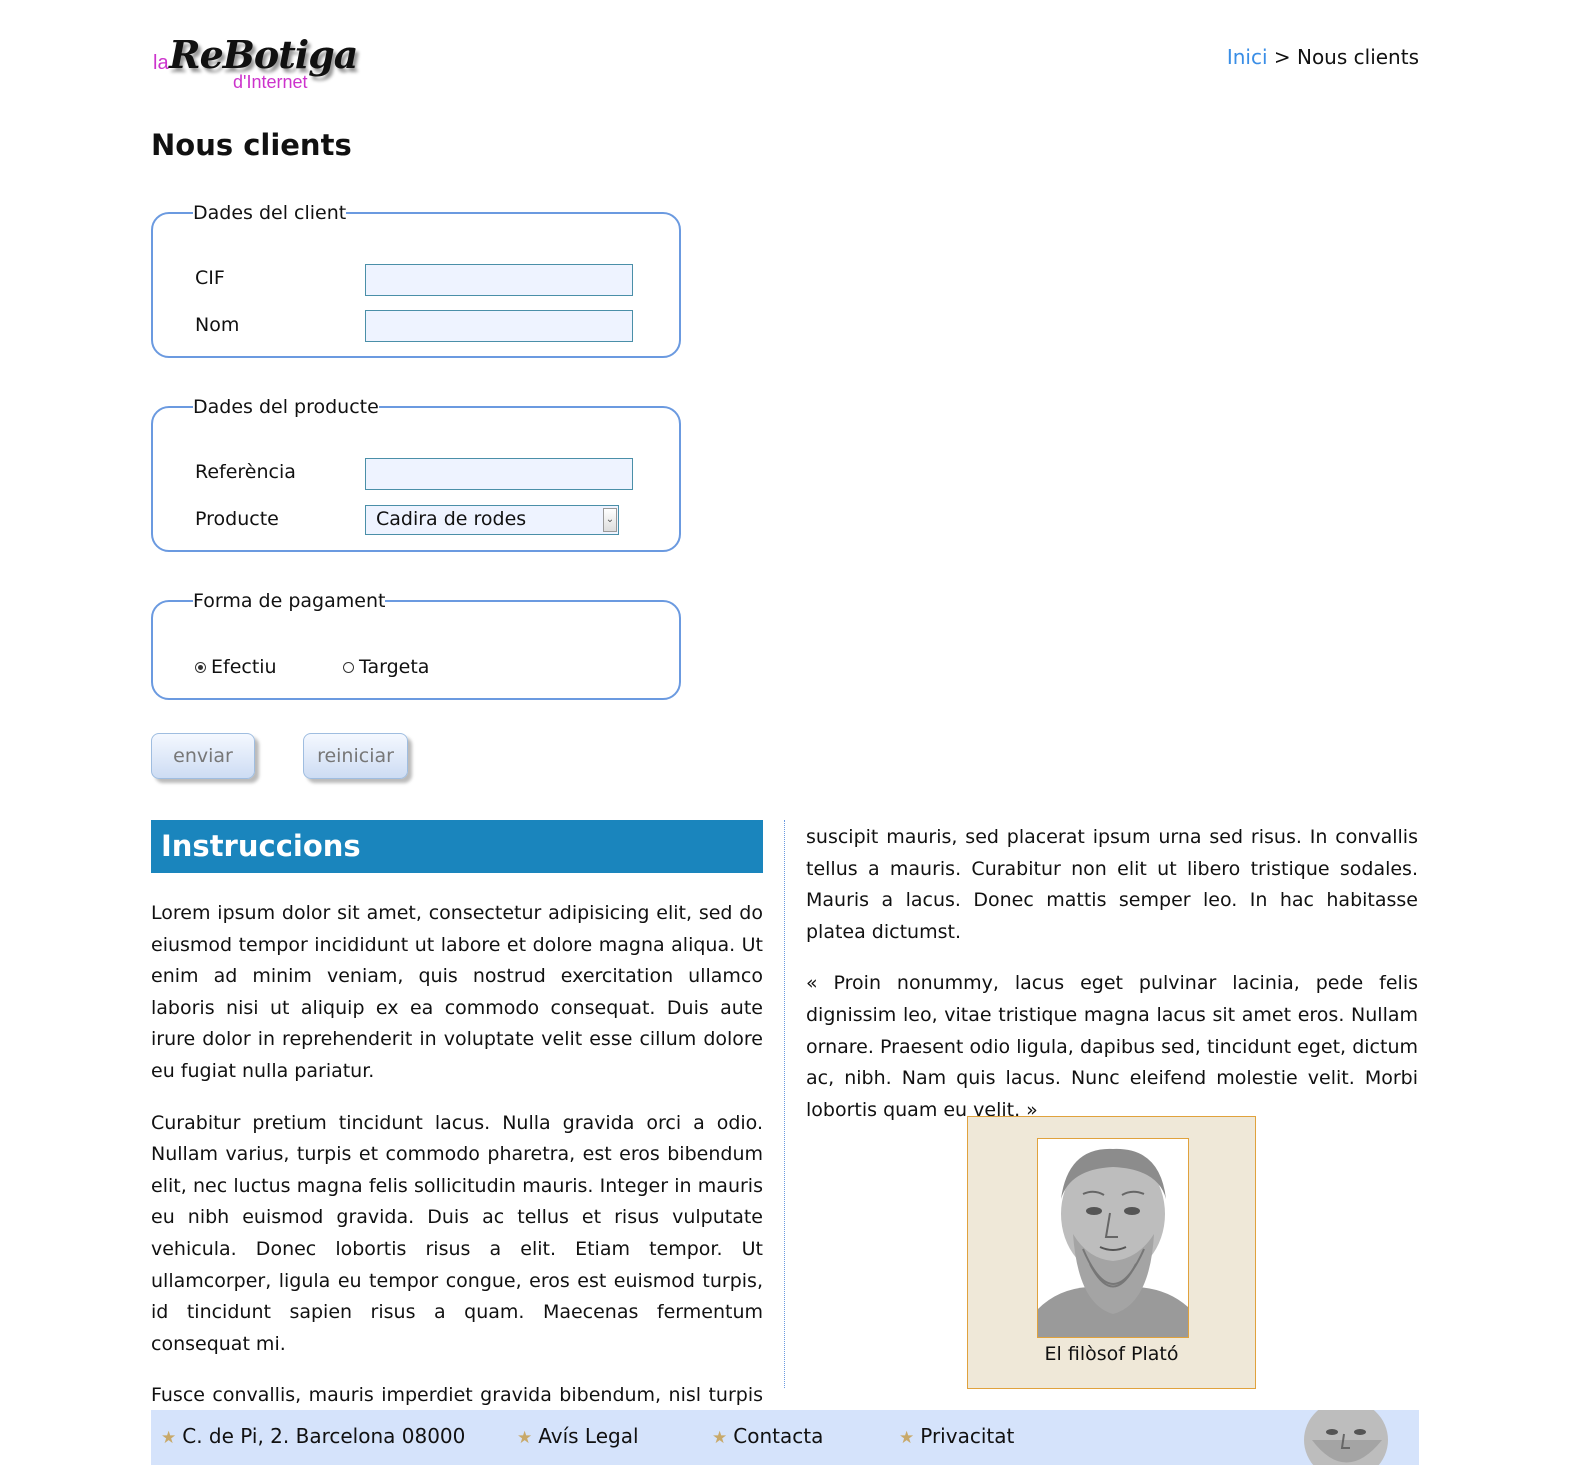 The width and height of the screenshot is (1583, 1477). I want to click on payment-fieldset: Forma de pagament Efectiu Targeta, so click(416, 645).